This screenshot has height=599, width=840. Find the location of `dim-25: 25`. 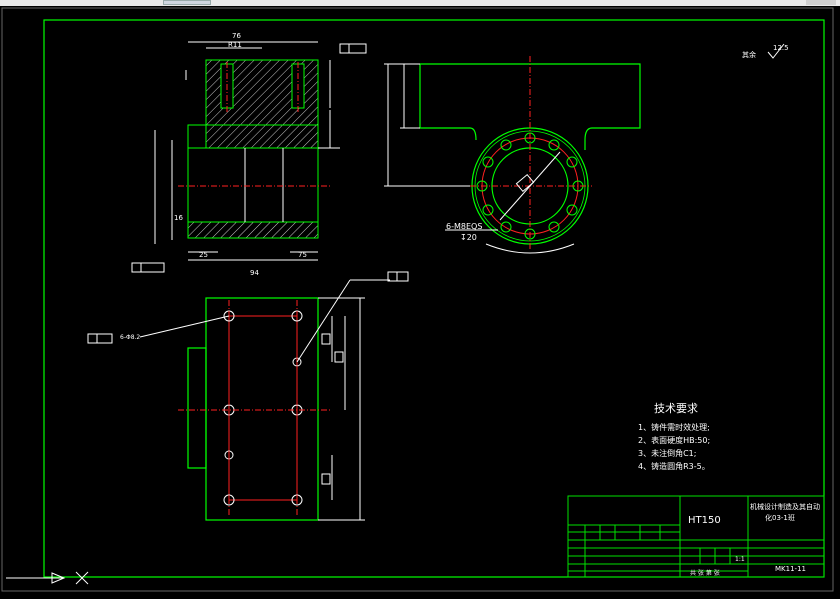

dim-25: 25 is located at coordinates (203, 255).